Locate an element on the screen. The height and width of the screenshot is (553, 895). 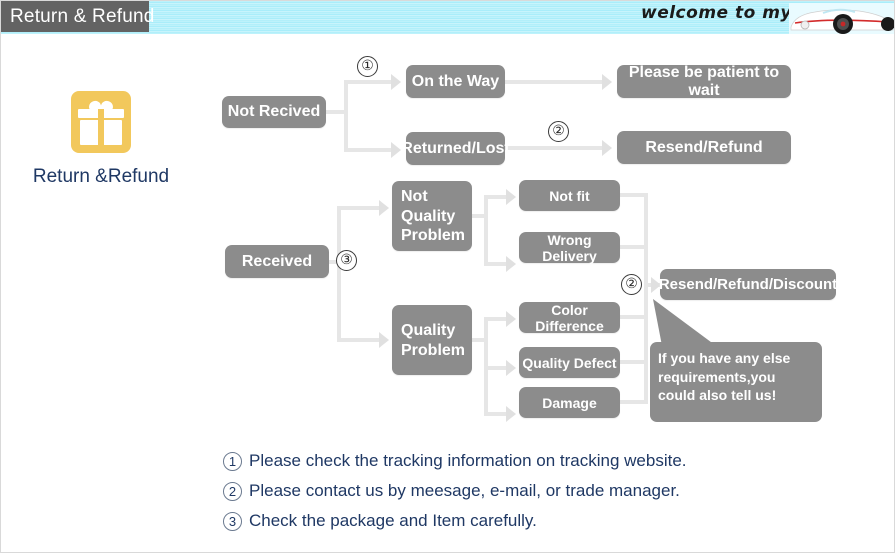
arrow-to-damage is located at coordinates (511, 414).